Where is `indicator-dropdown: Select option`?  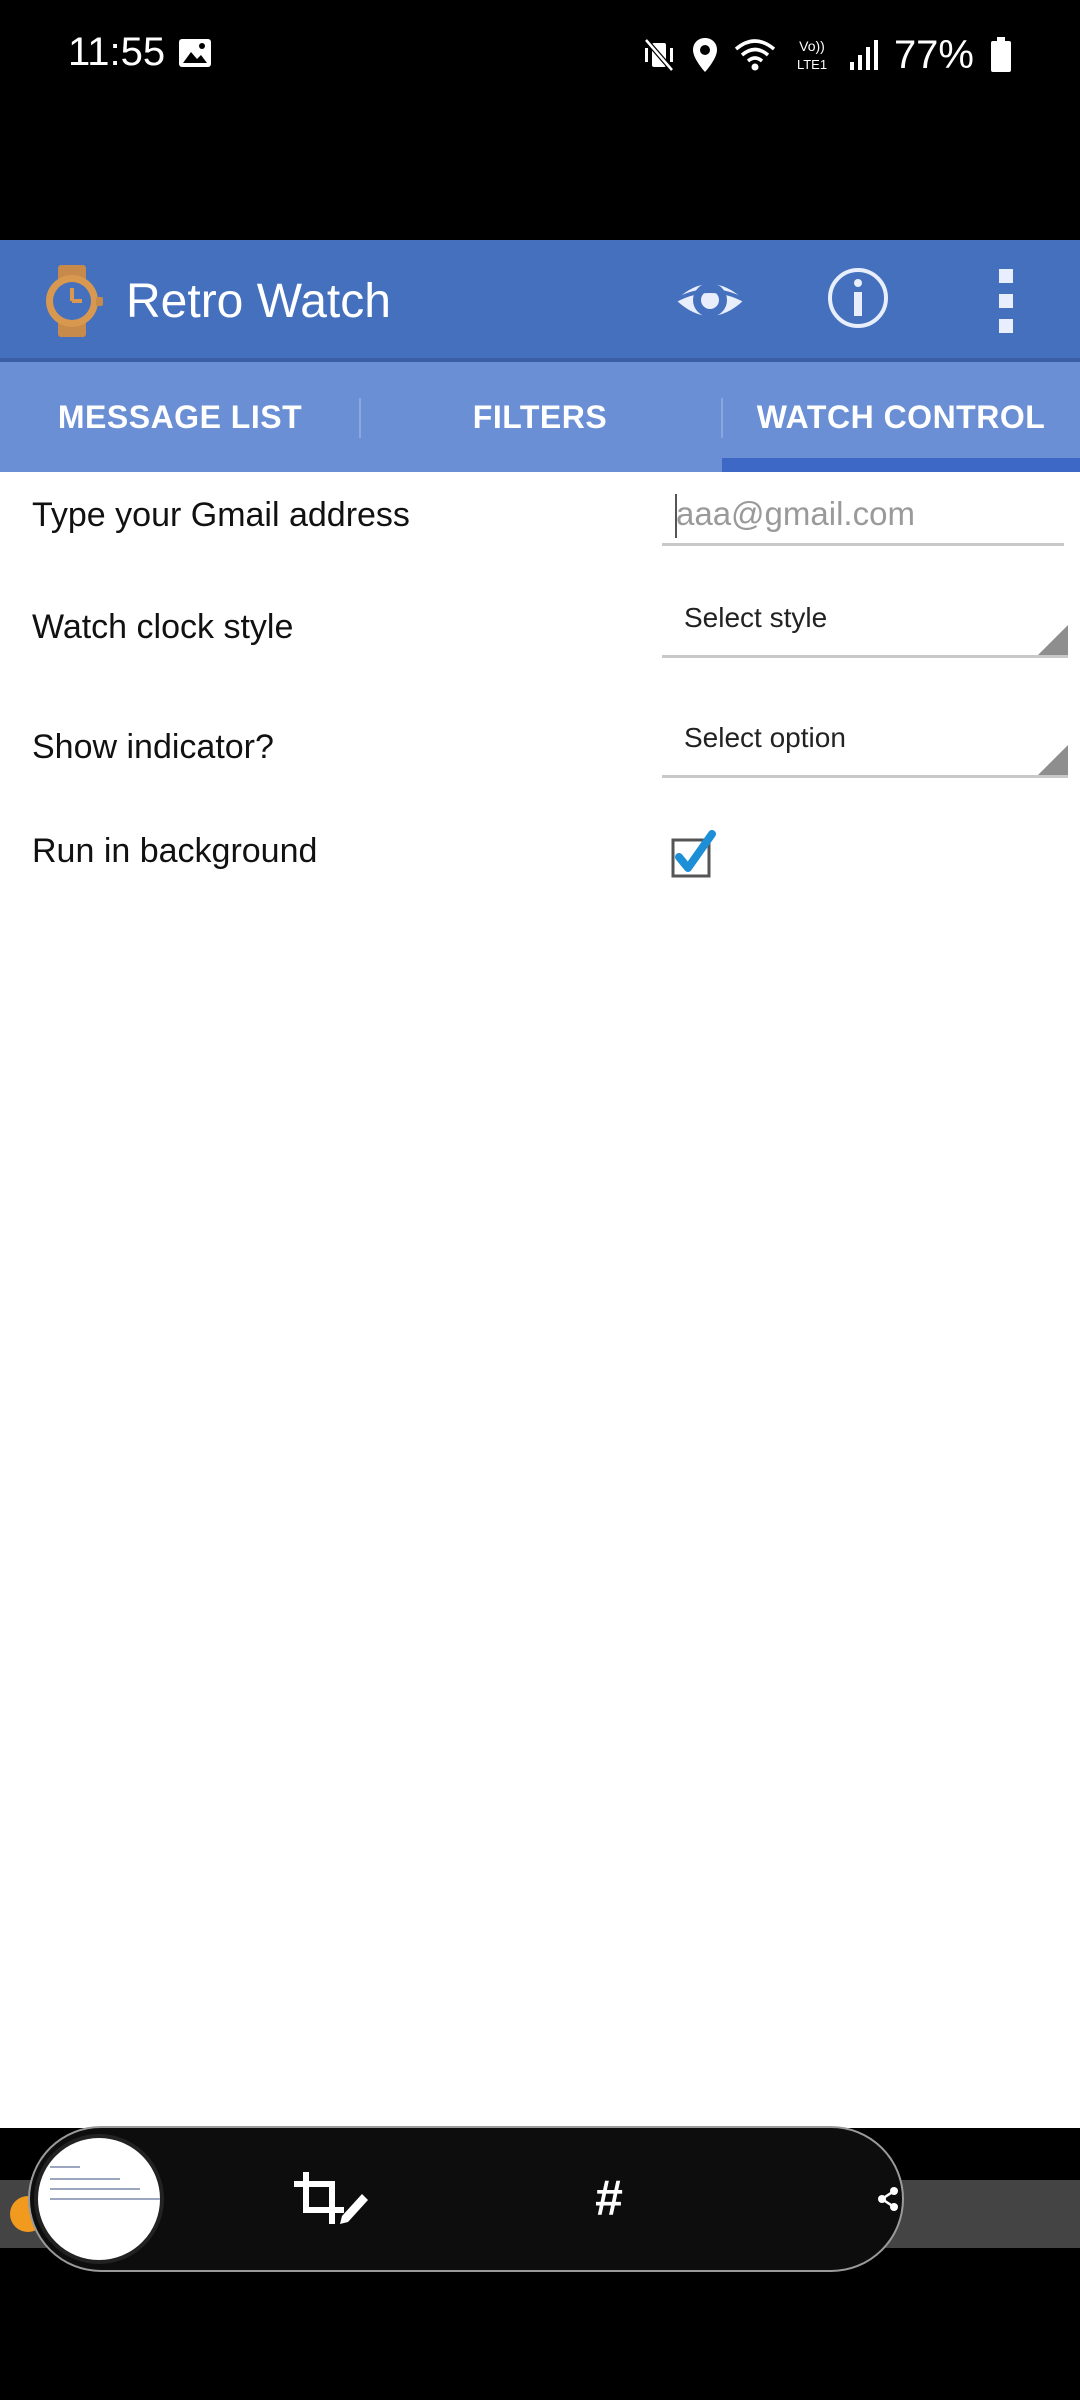
indicator-dropdown: Select option is located at coordinates (865, 742).